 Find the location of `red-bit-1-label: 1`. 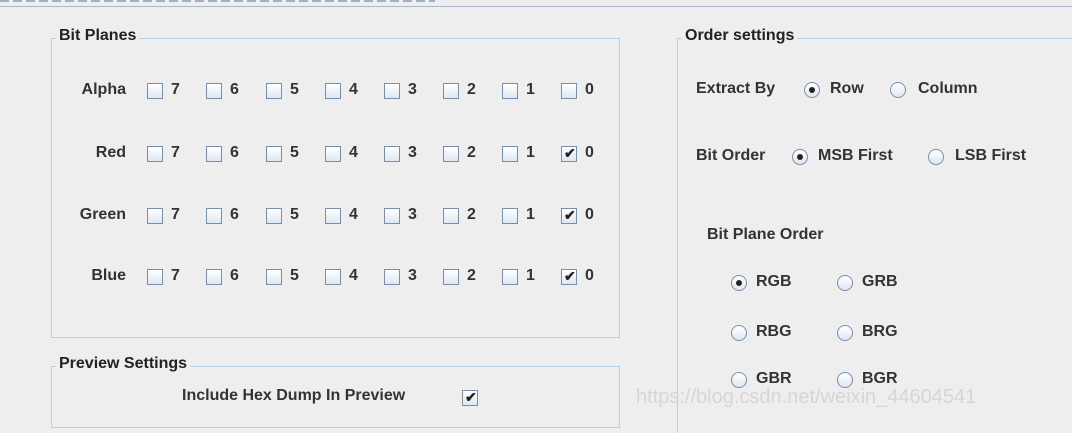

red-bit-1-label: 1 is located at coordinates (530, 152).